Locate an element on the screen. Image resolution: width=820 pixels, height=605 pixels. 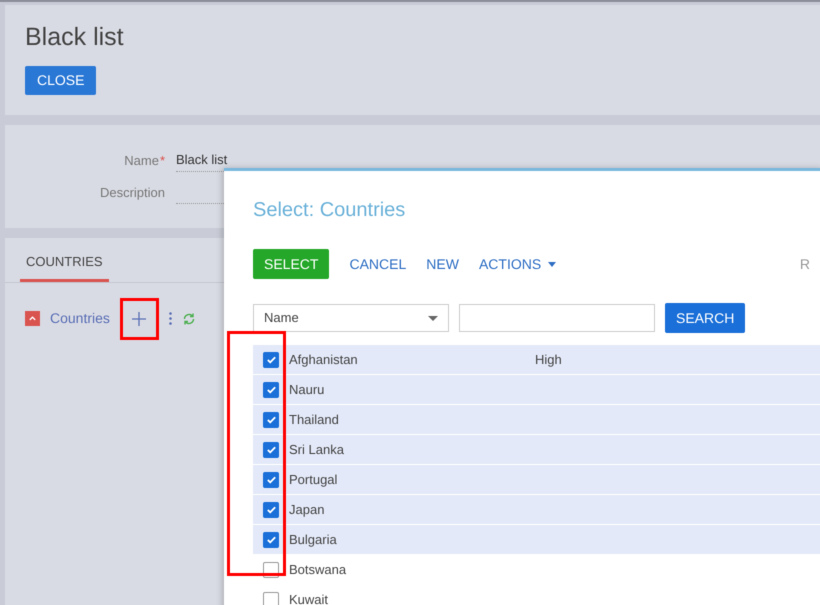
required-mark: * is located at coordinates (162, 161).